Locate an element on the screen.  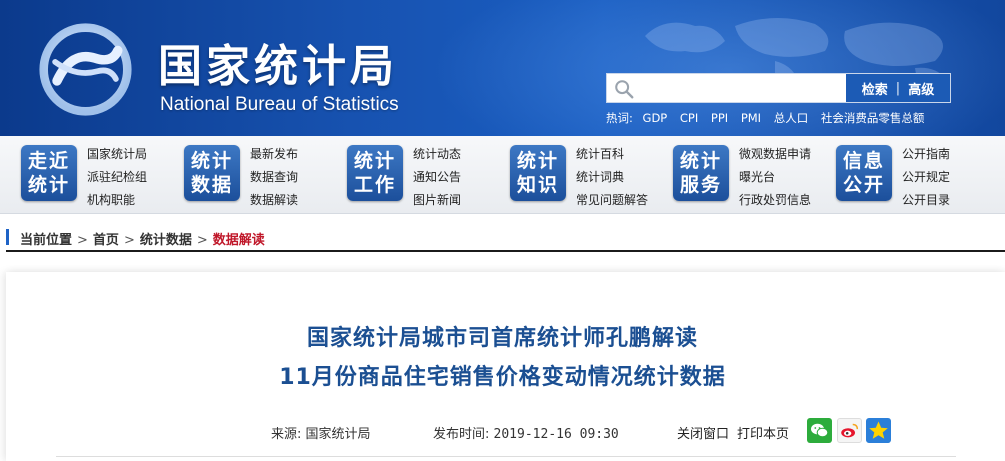
qzone-share-icon is located at coordinates (878, 430).